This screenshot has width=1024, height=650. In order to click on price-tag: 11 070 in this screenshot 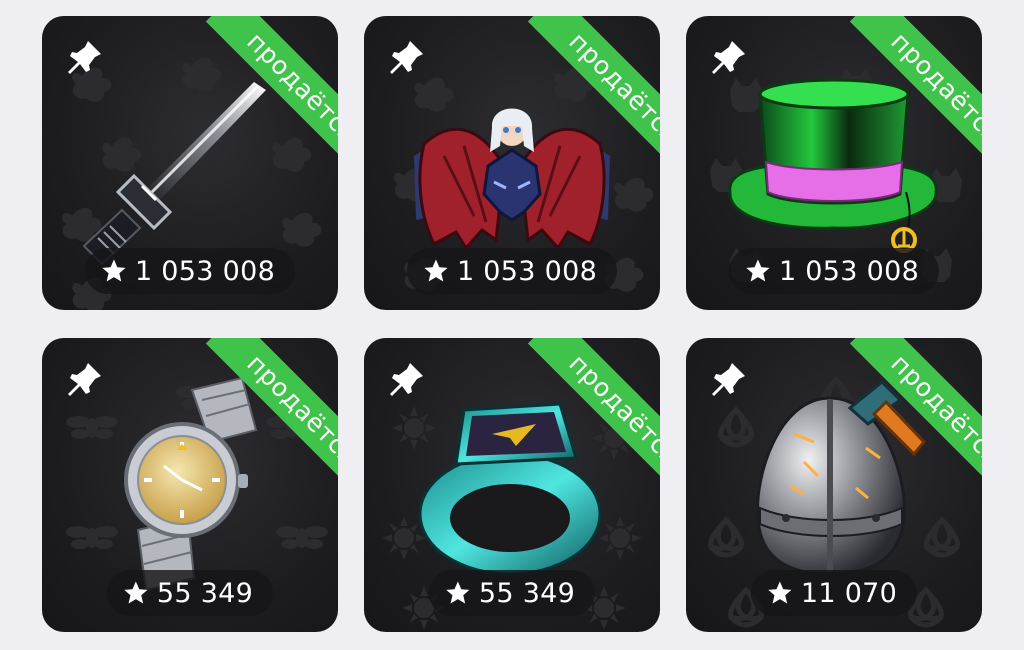, I will do `click(834, 593)`.